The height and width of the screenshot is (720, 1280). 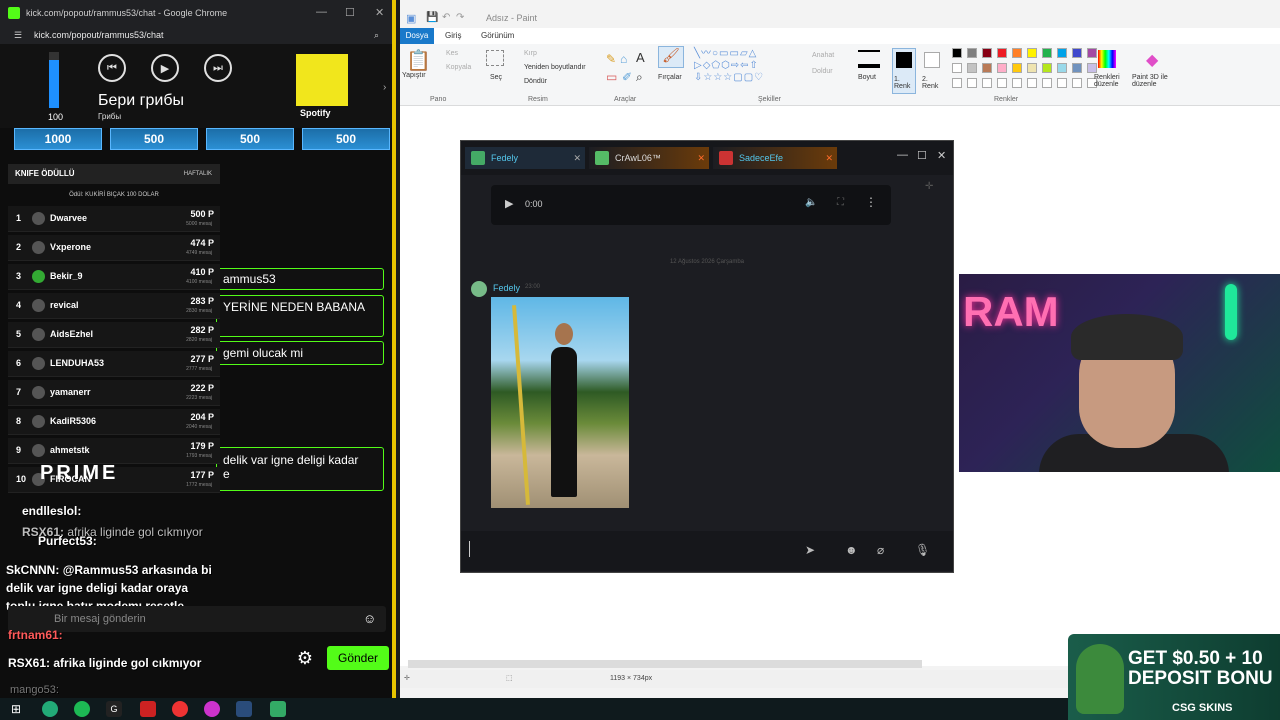 What do you see at coordinates (29, 663) in the screenshot?
I see `chat-username: RSX61:` at bounding box center [29, 663].